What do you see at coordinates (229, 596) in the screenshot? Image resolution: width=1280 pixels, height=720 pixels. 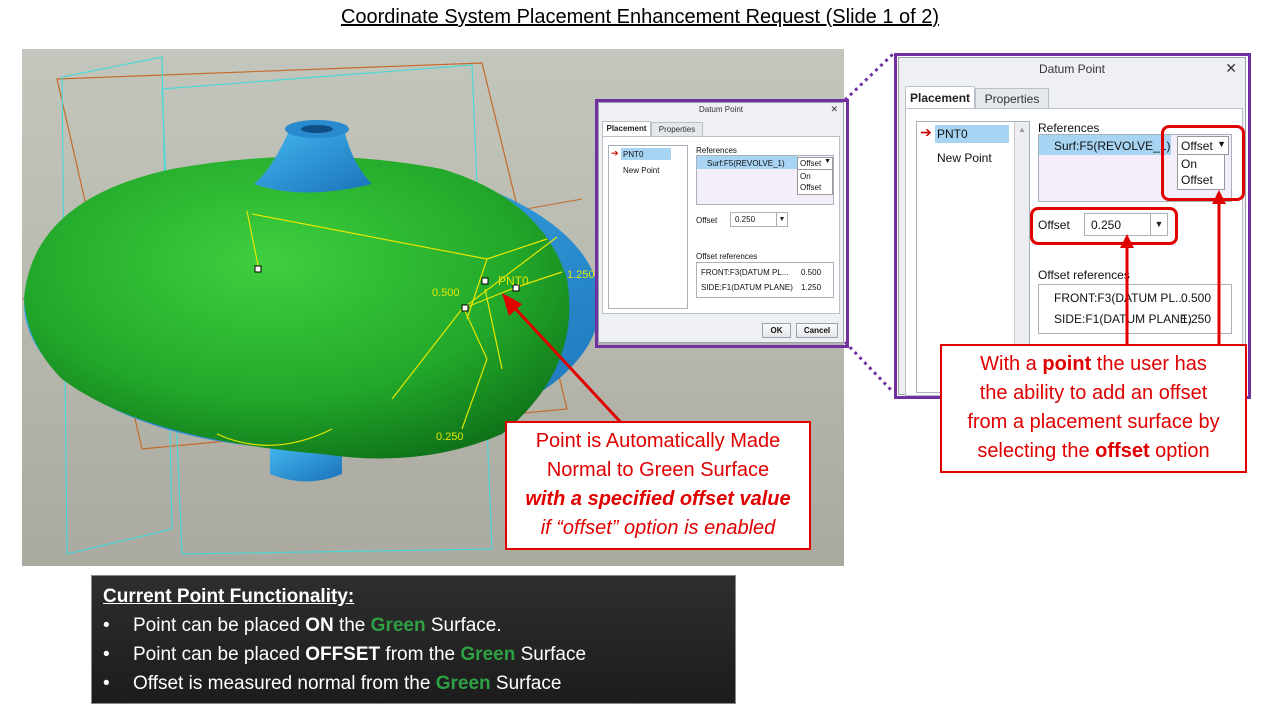 I see `info-heading: Current Point Functionality:` at bounding box center [229, 596].